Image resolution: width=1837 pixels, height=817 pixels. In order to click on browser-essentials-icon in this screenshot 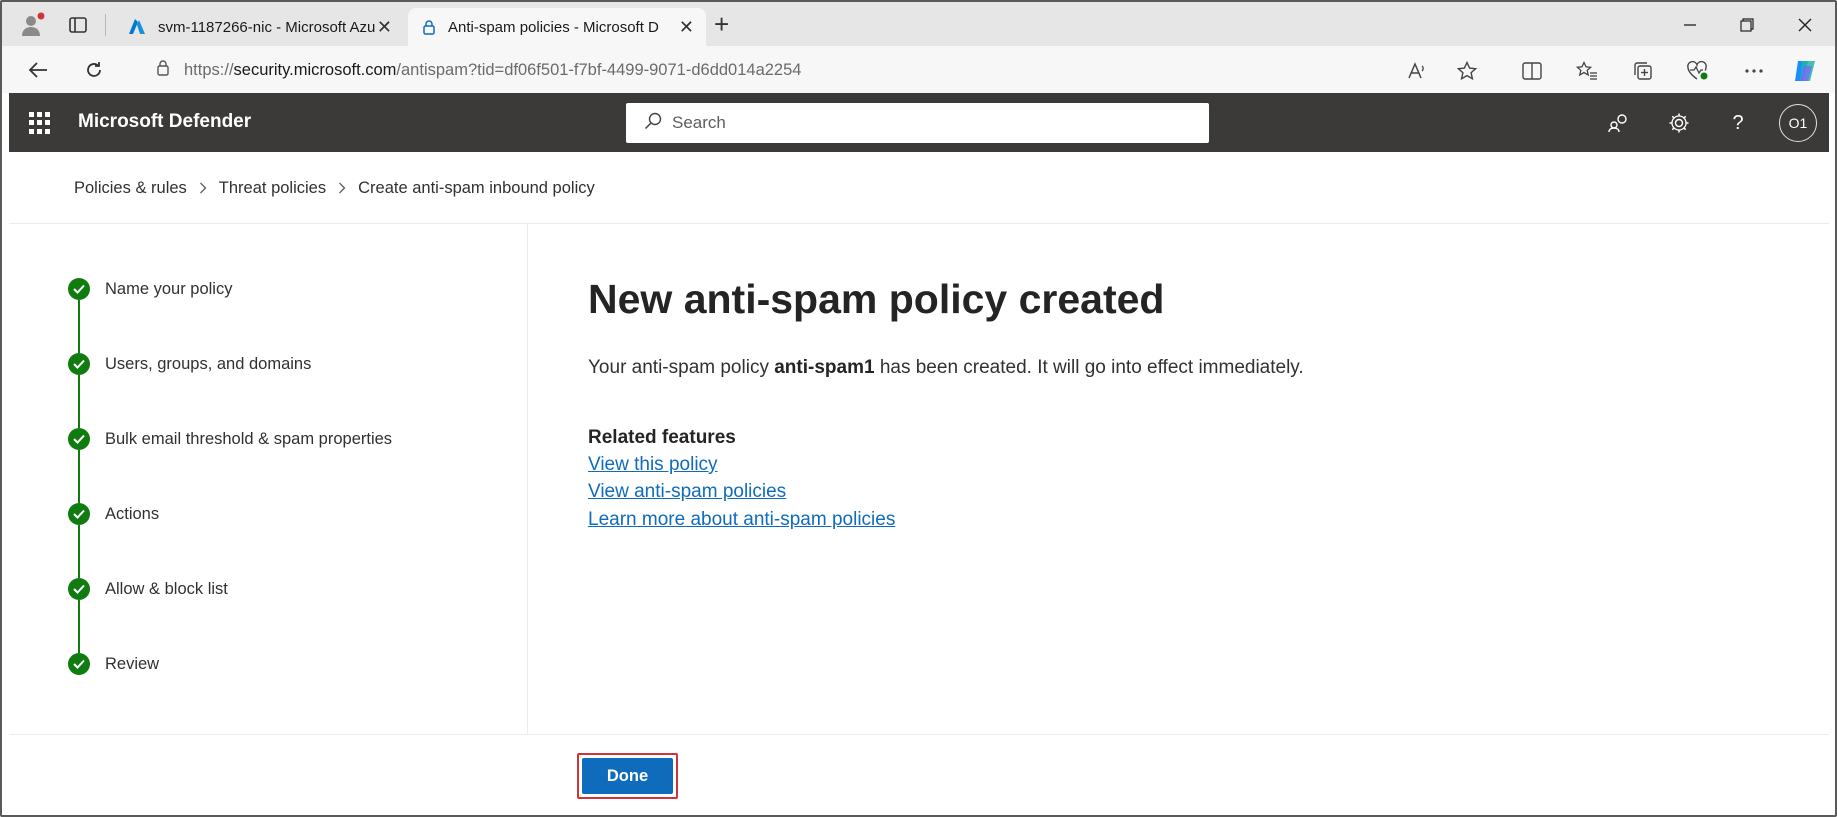, I will do `click(1698, 71)`.